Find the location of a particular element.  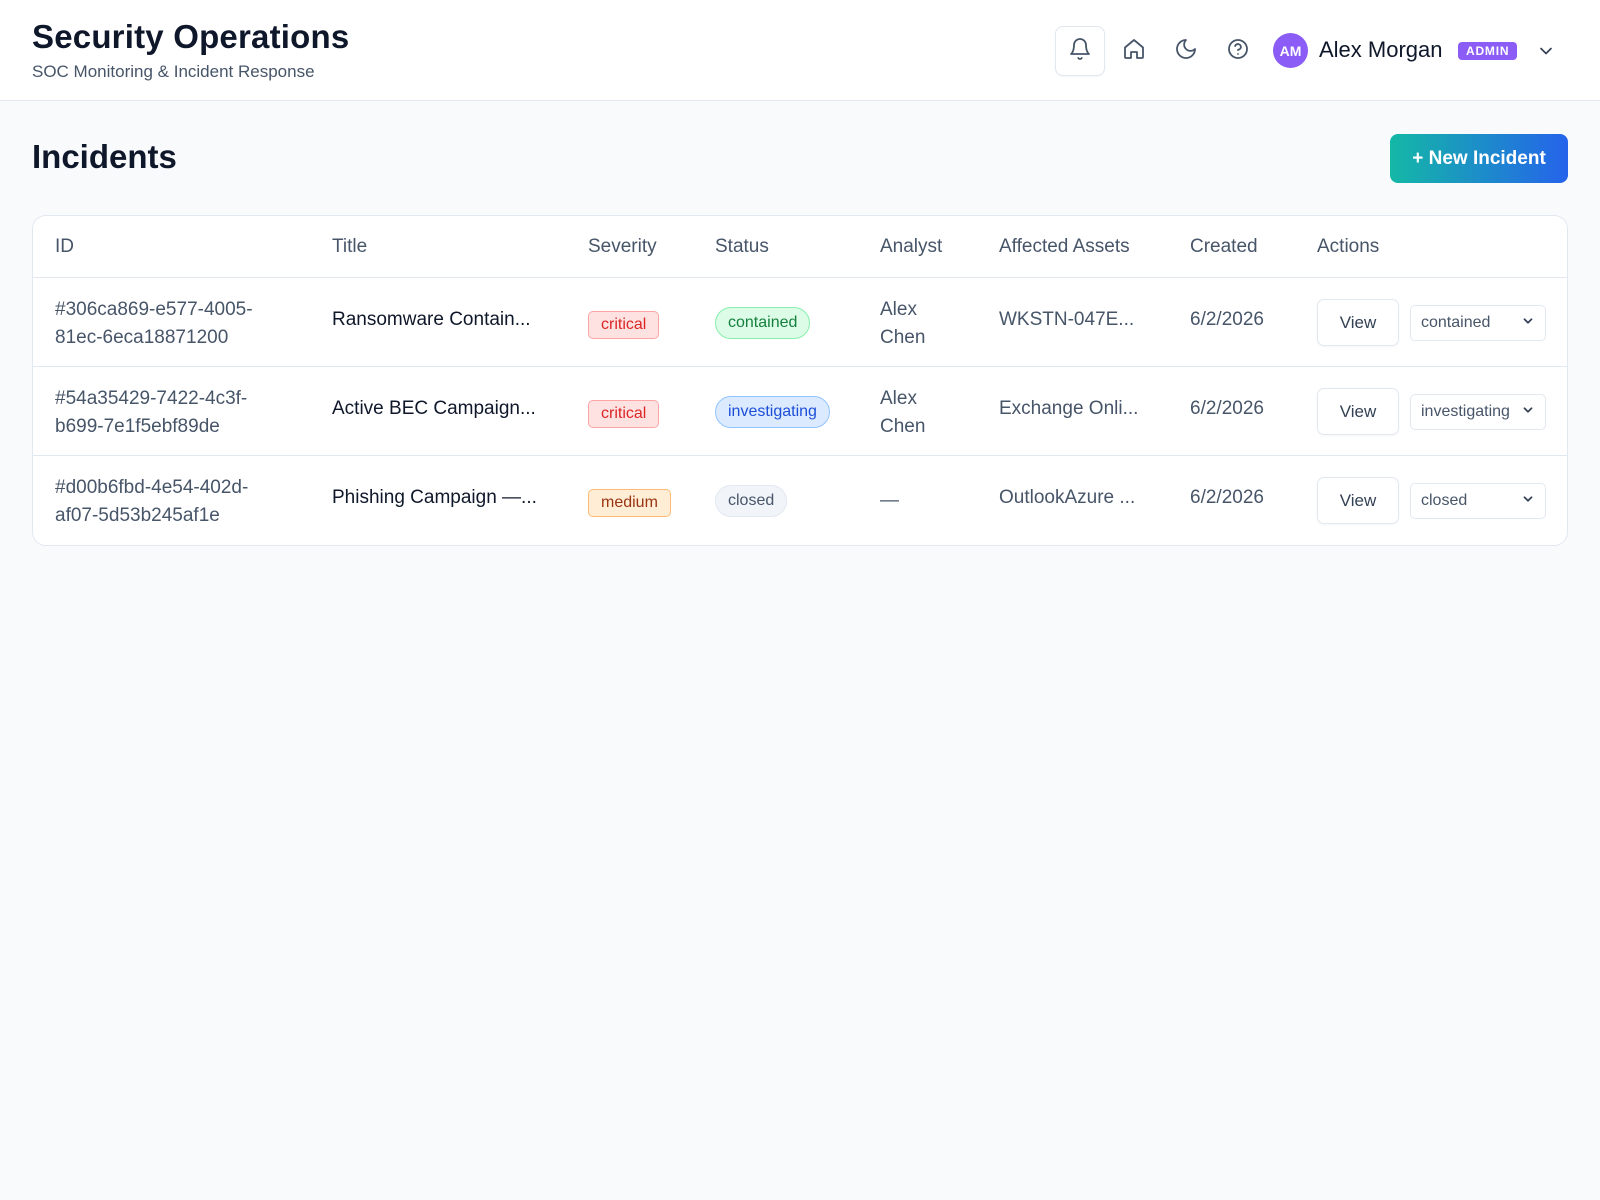

incident-id-part: 81ec-6eca18871200 is located at coordinates (142, 337).